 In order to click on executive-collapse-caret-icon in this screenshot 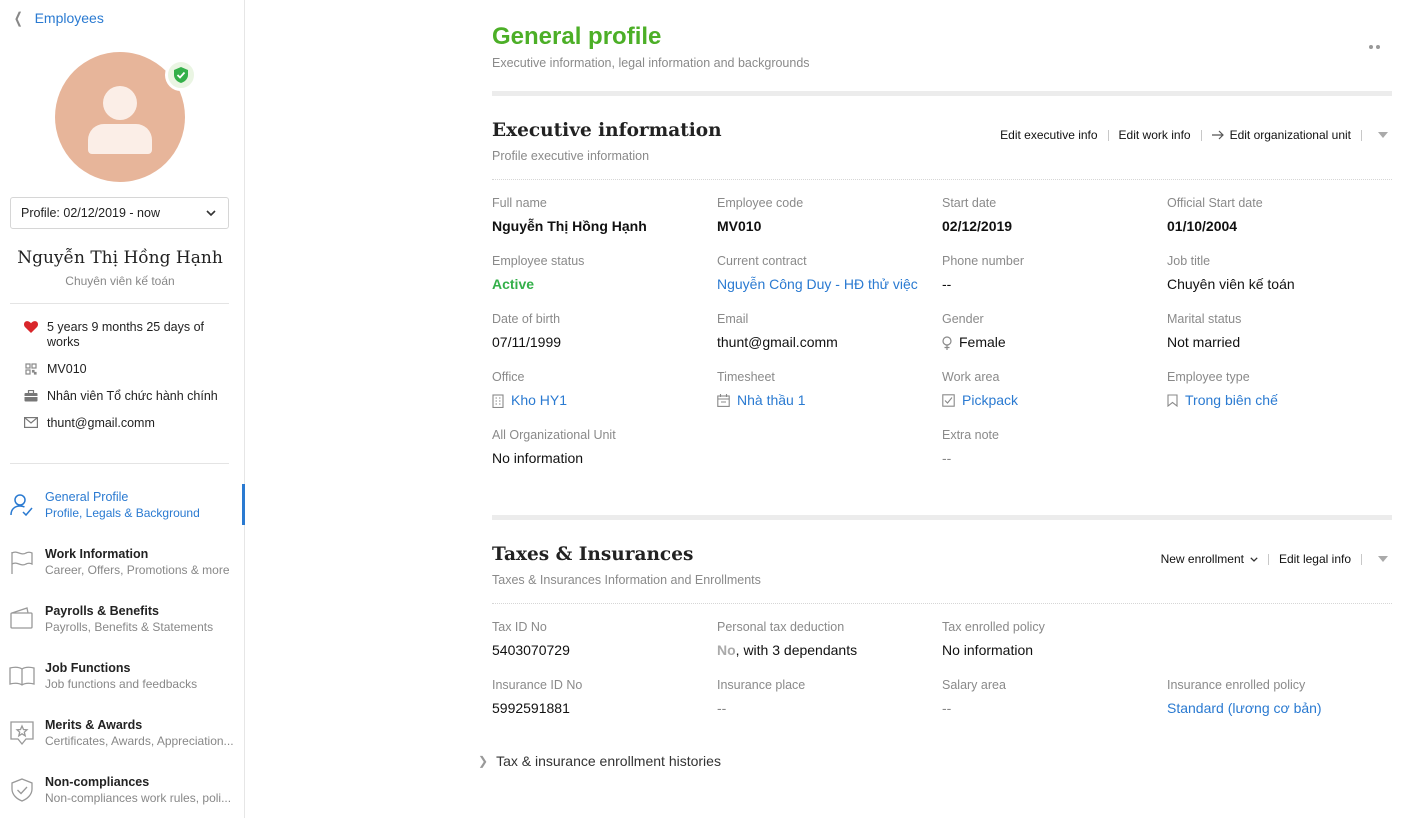, I will do `click(1383, 135)`.